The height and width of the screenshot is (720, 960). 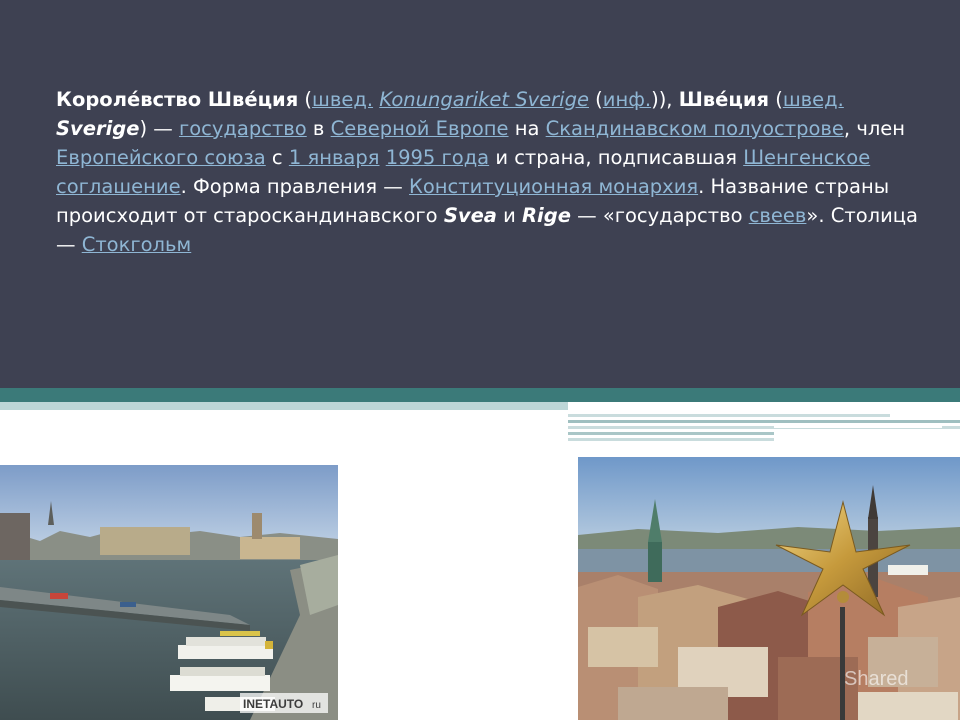 I want to click on watermark-inetauto: INETAUTO, so click(x=273, y=704).